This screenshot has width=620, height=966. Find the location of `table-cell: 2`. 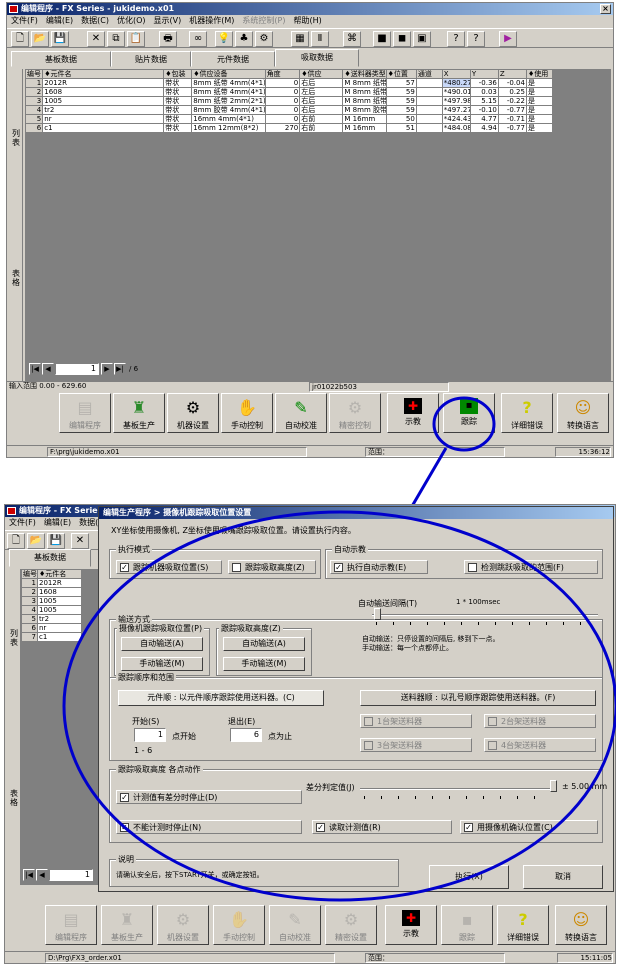

table-cell: 2 is located at coordinates (29, 592).